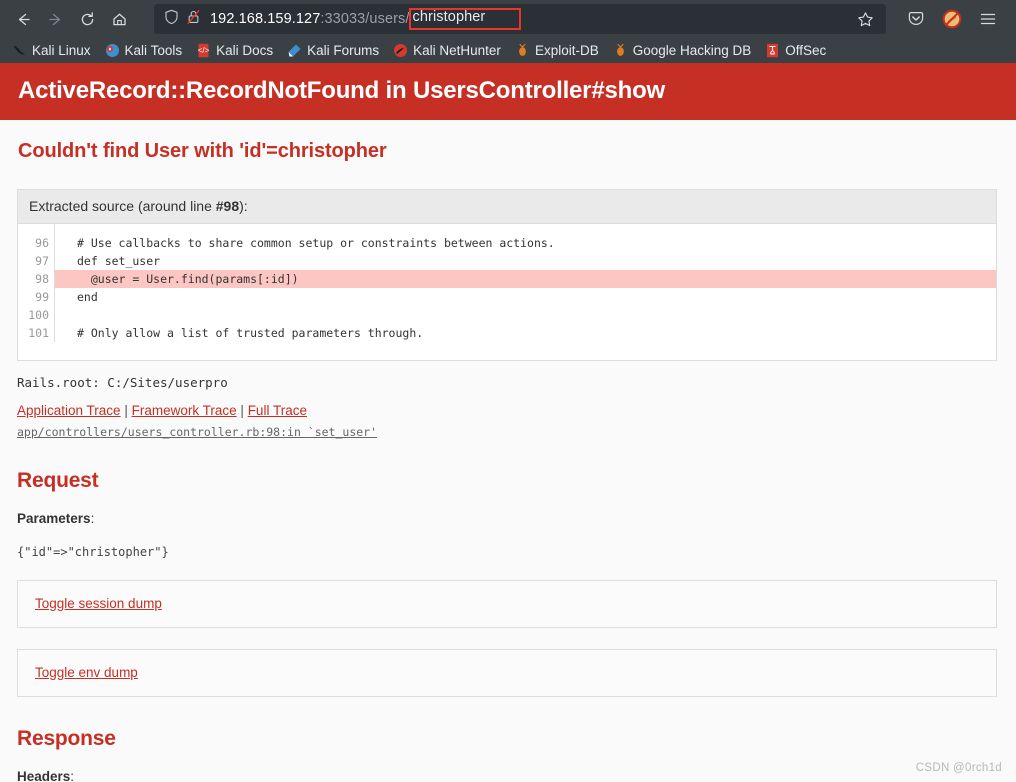  Describe the element at coordinates (182, 19) in the screenshot. I see `url-identity-box` at that location.